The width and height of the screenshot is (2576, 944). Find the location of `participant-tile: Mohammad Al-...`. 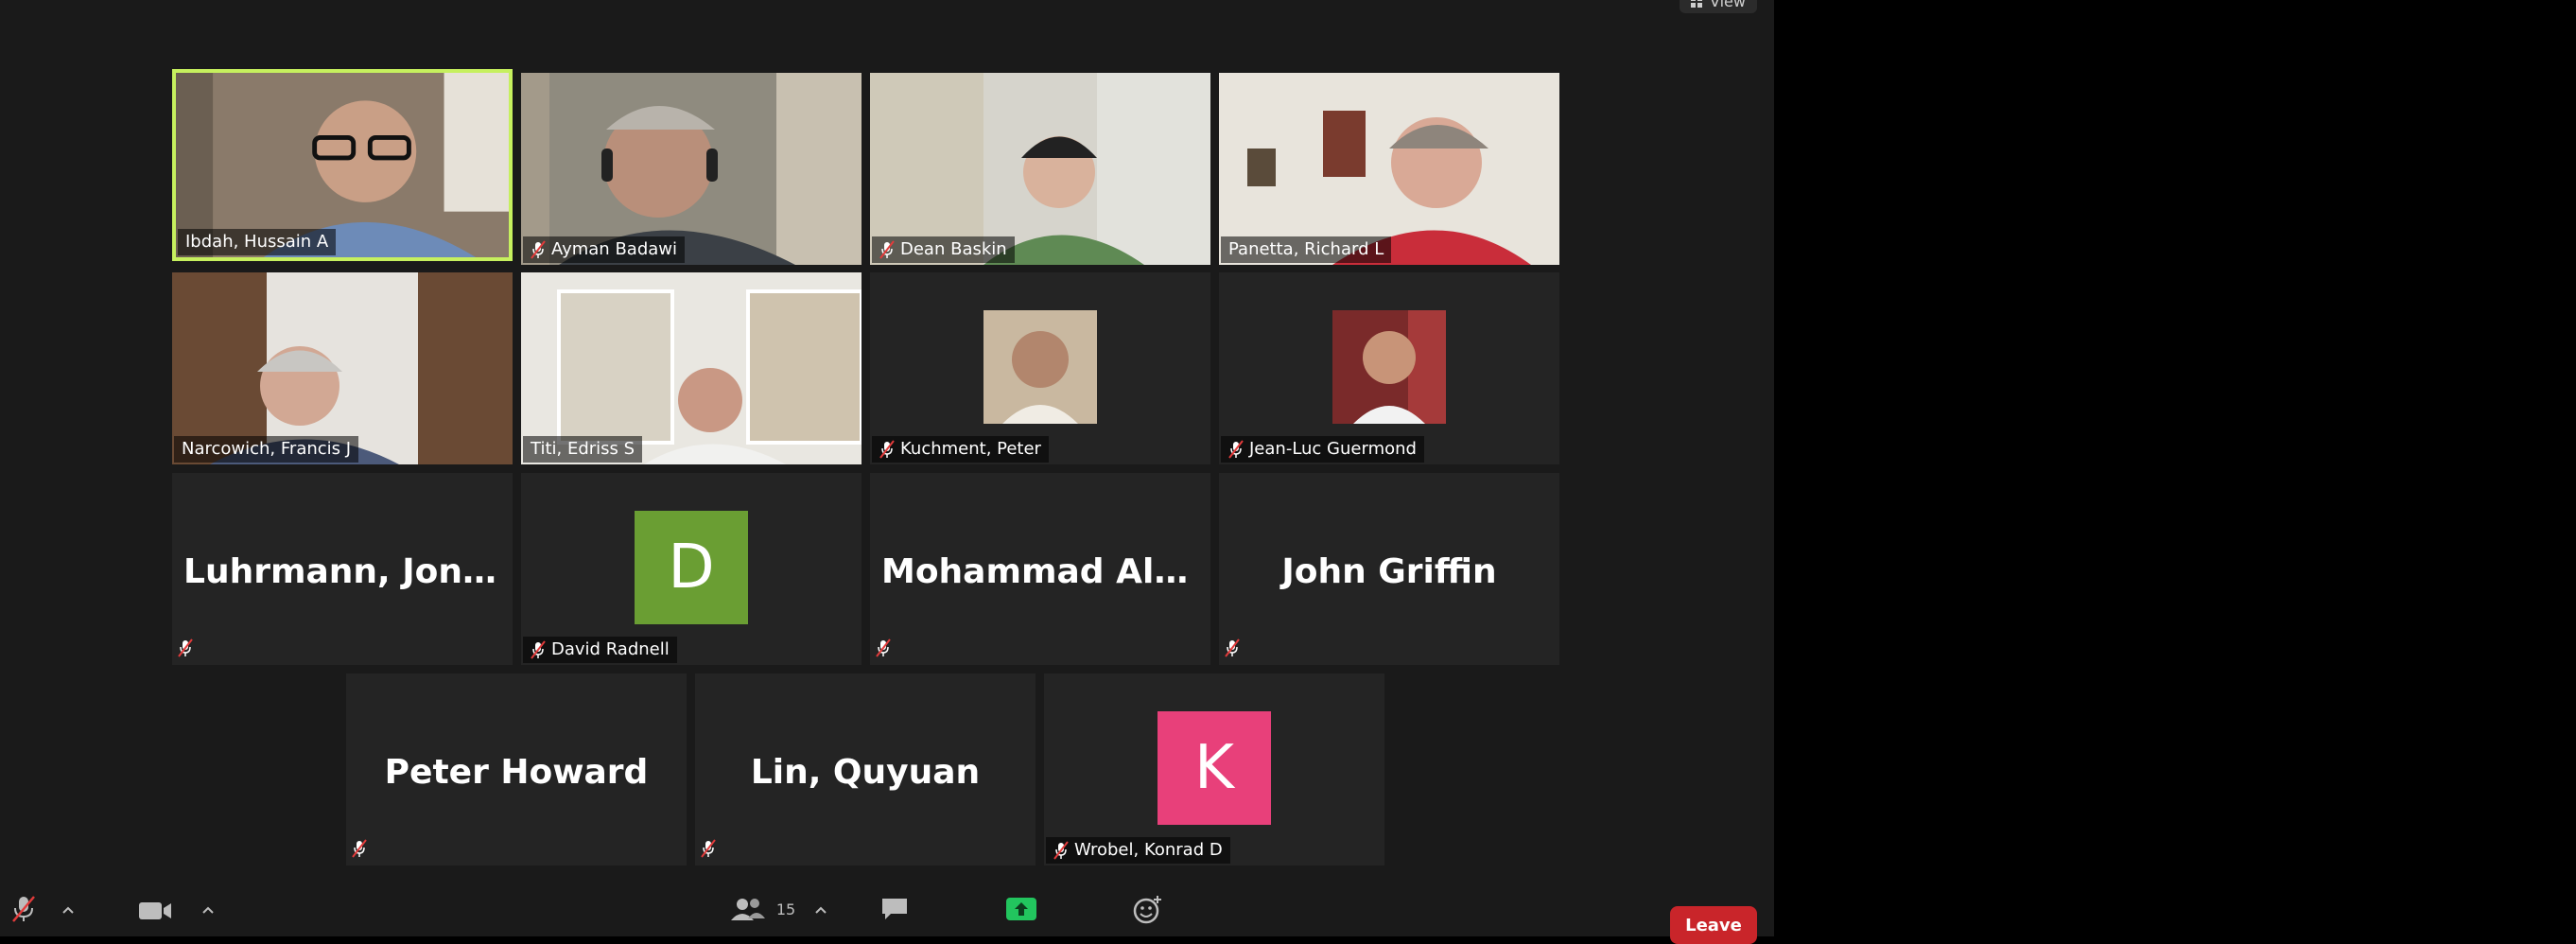

participant-tile: Mohammad Al-... is located at coordinates (1040, 569).